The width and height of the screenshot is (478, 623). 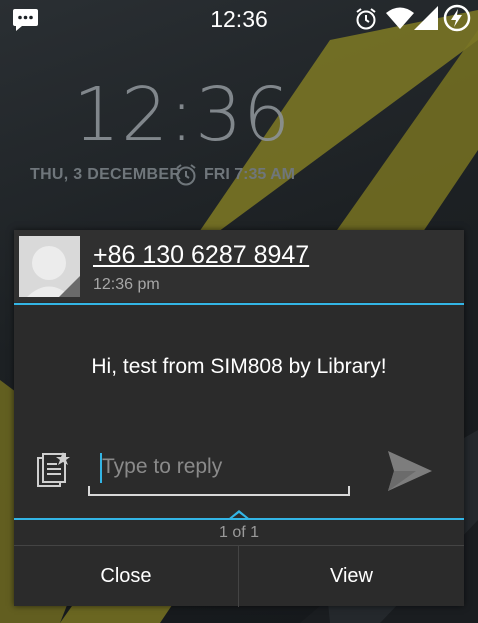 I want to click on sender-number: +86 130 6287 8947, so click(x=201, y=255).